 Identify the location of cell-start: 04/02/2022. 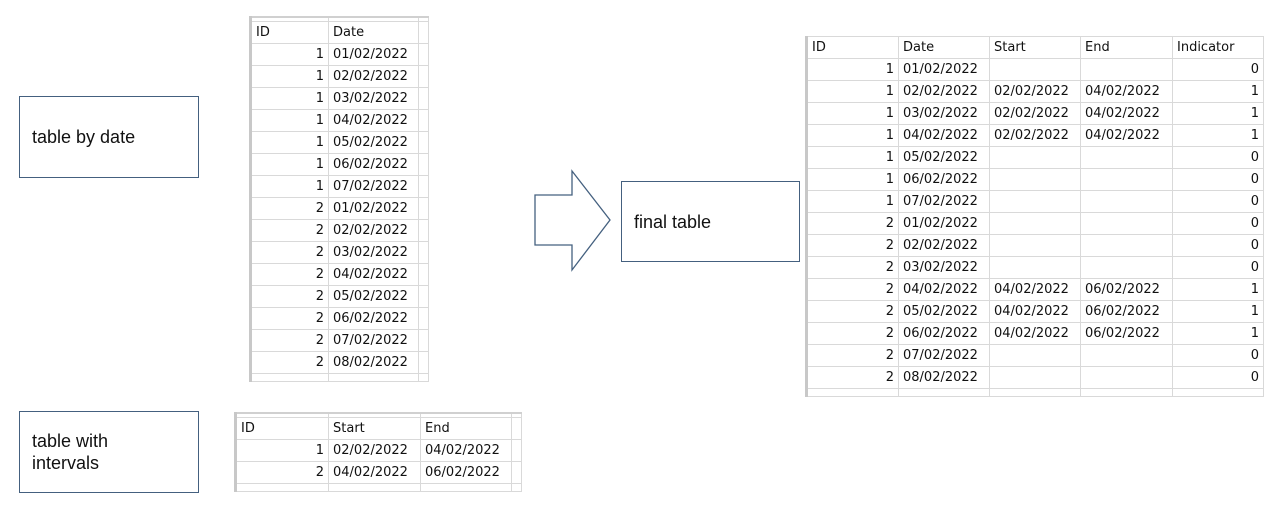
(1035, 333).